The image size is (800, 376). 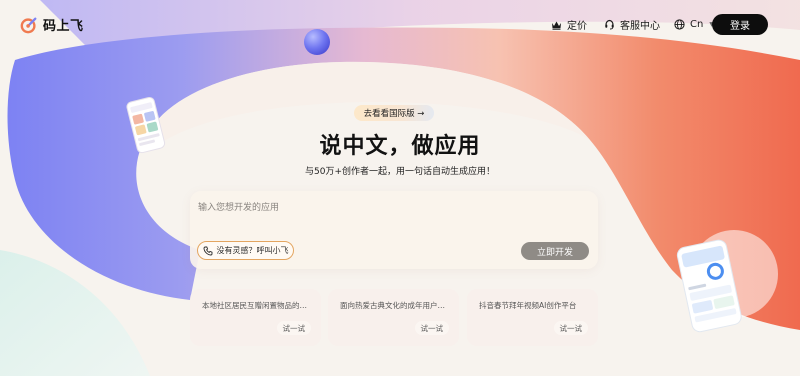 What do you see at coordinates (532, 317) in the screenshot?
I see `suggestion-card: 抖音春节拜年视频AI创作平台 试一试` at bounding box center [532, 317].